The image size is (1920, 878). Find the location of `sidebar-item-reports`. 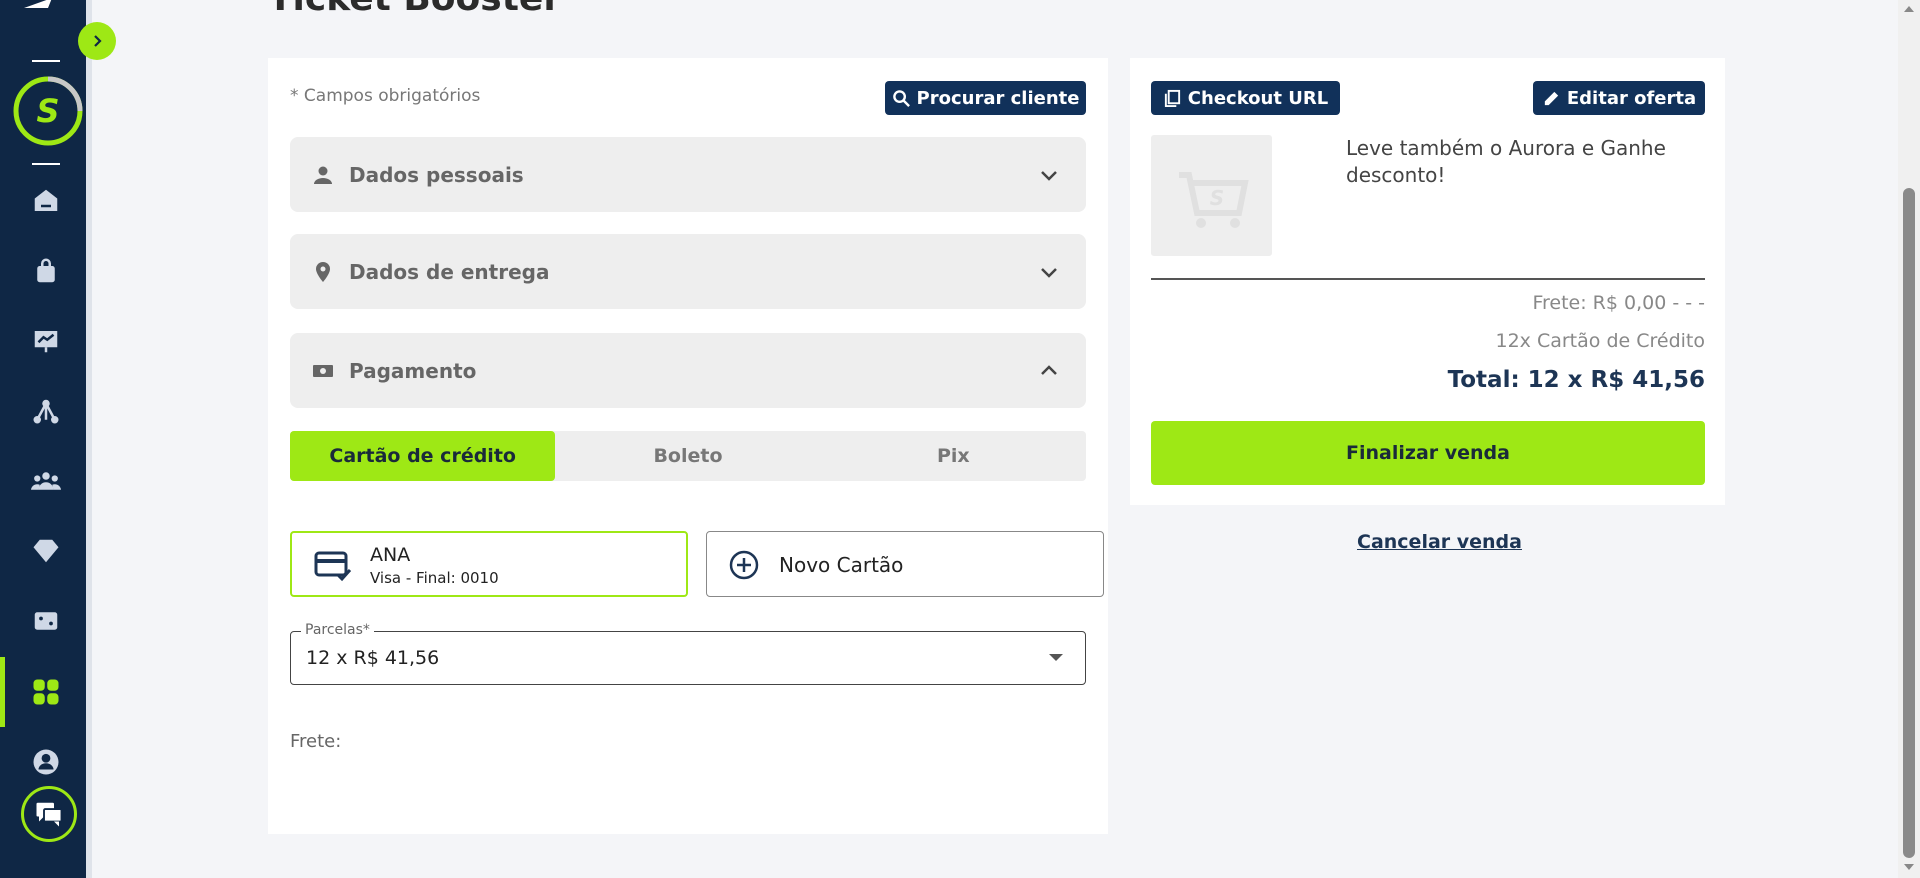

sidebar-item-reports is located at coordinates (46, 341).